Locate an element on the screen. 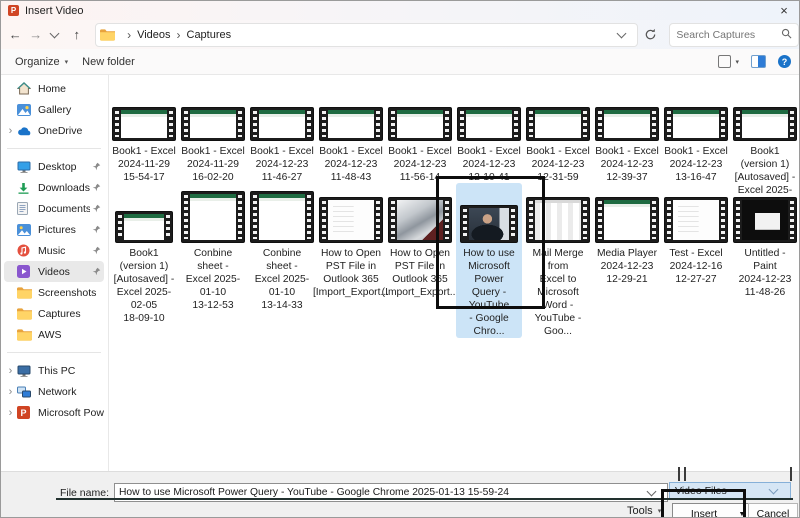 The image size is (800, 518). file-label: Book1 - Excel 2024-12-23 13-16-47 is located at coordinates (696, 164).